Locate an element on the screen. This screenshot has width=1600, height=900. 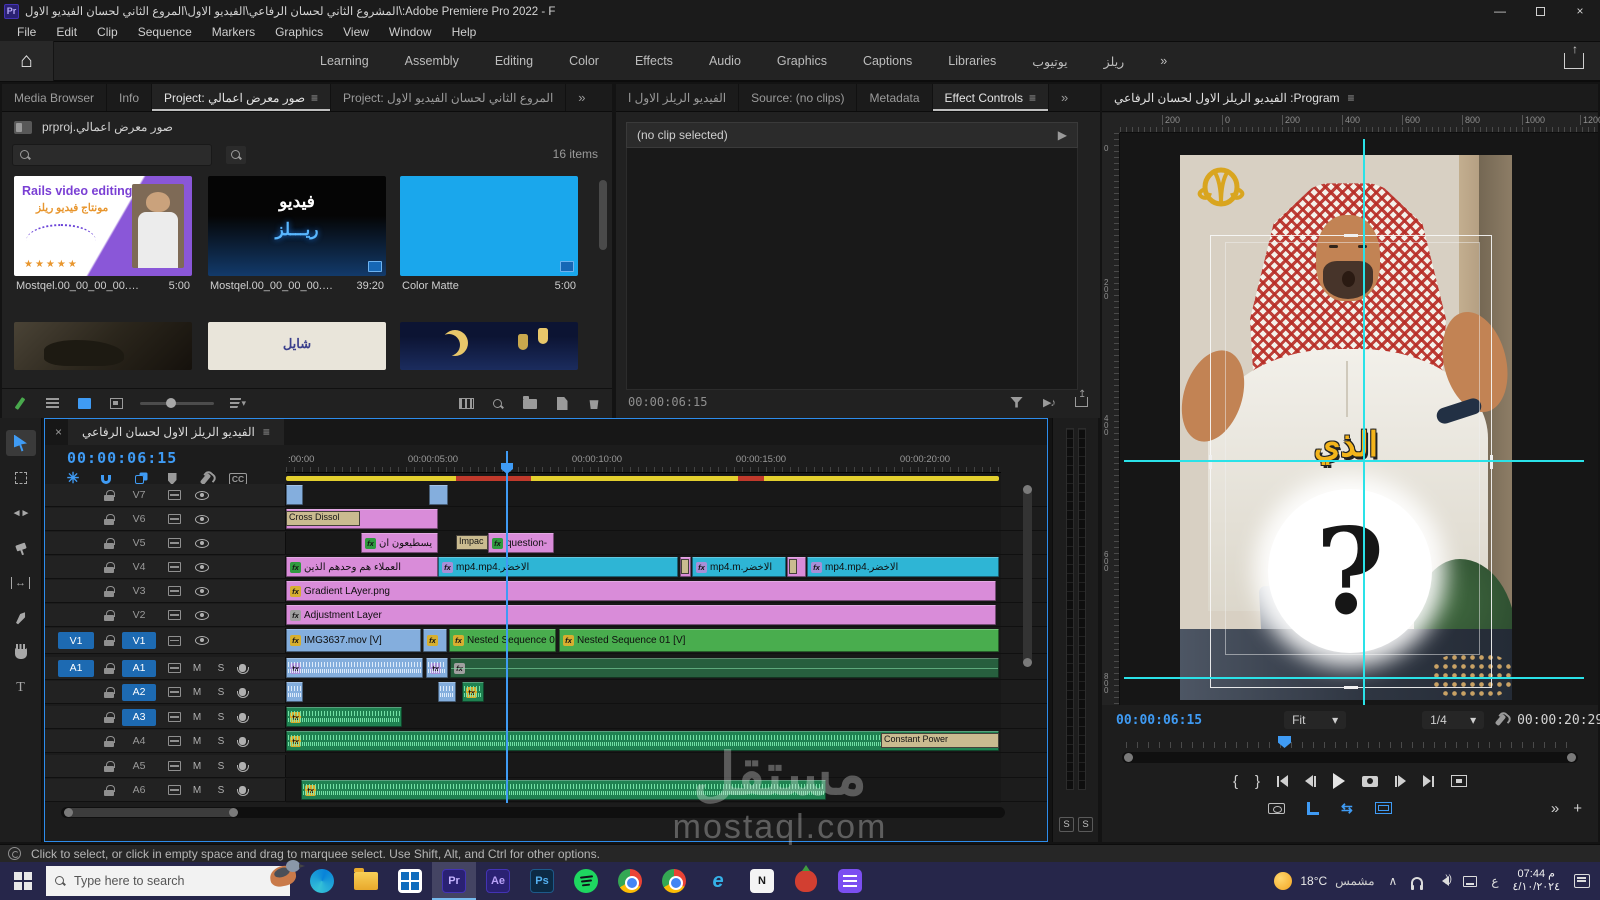
taskbar-app-store is located at coordinates (410, 881).